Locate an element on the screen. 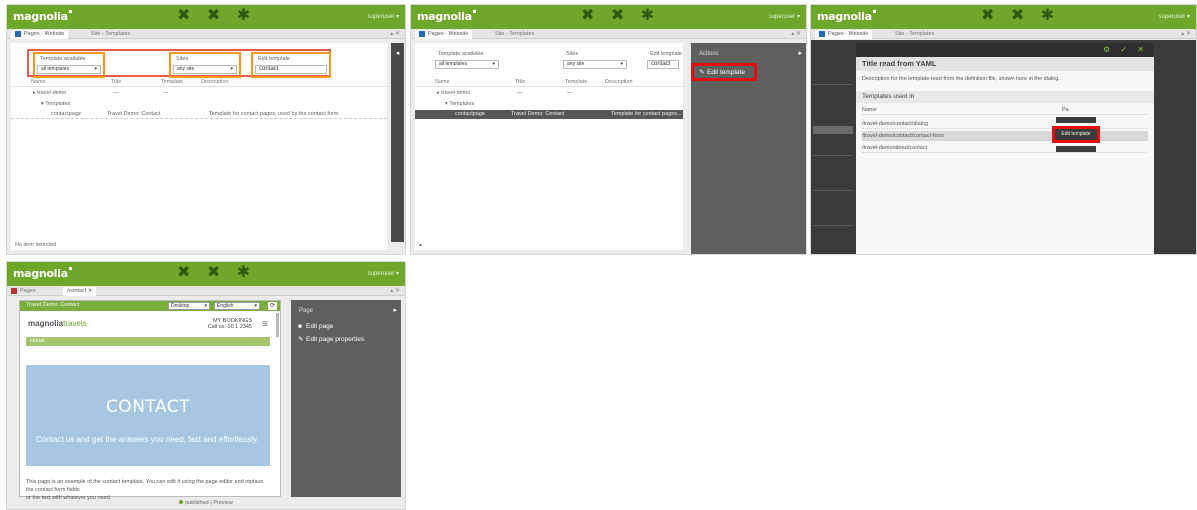 This screenshot has height=510, width=1197. edit-template-button: Edit template is located at coordinates (1076, 134).